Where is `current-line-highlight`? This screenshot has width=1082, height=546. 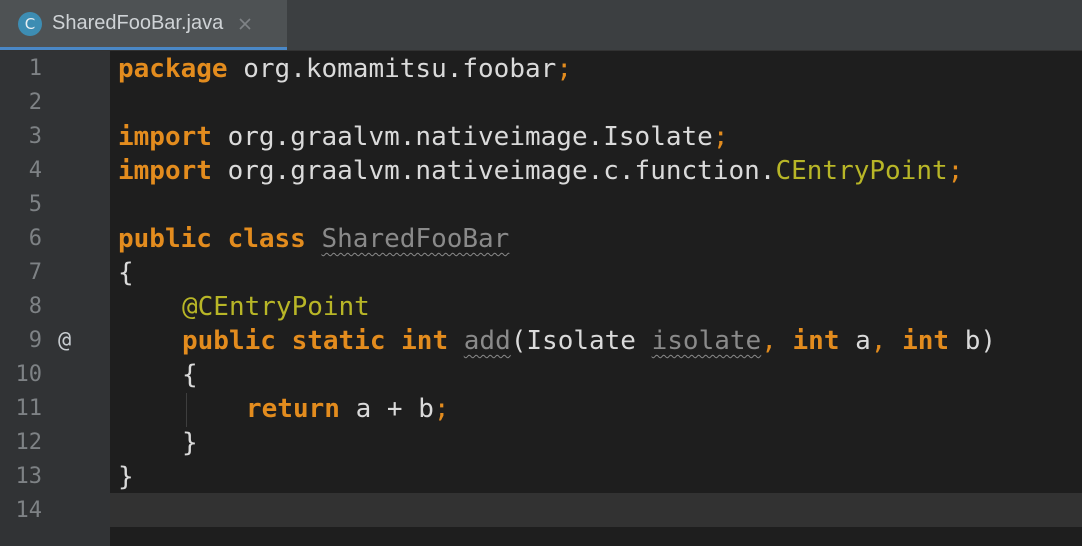 current-line-highlight is located at coordinates (596, 510).